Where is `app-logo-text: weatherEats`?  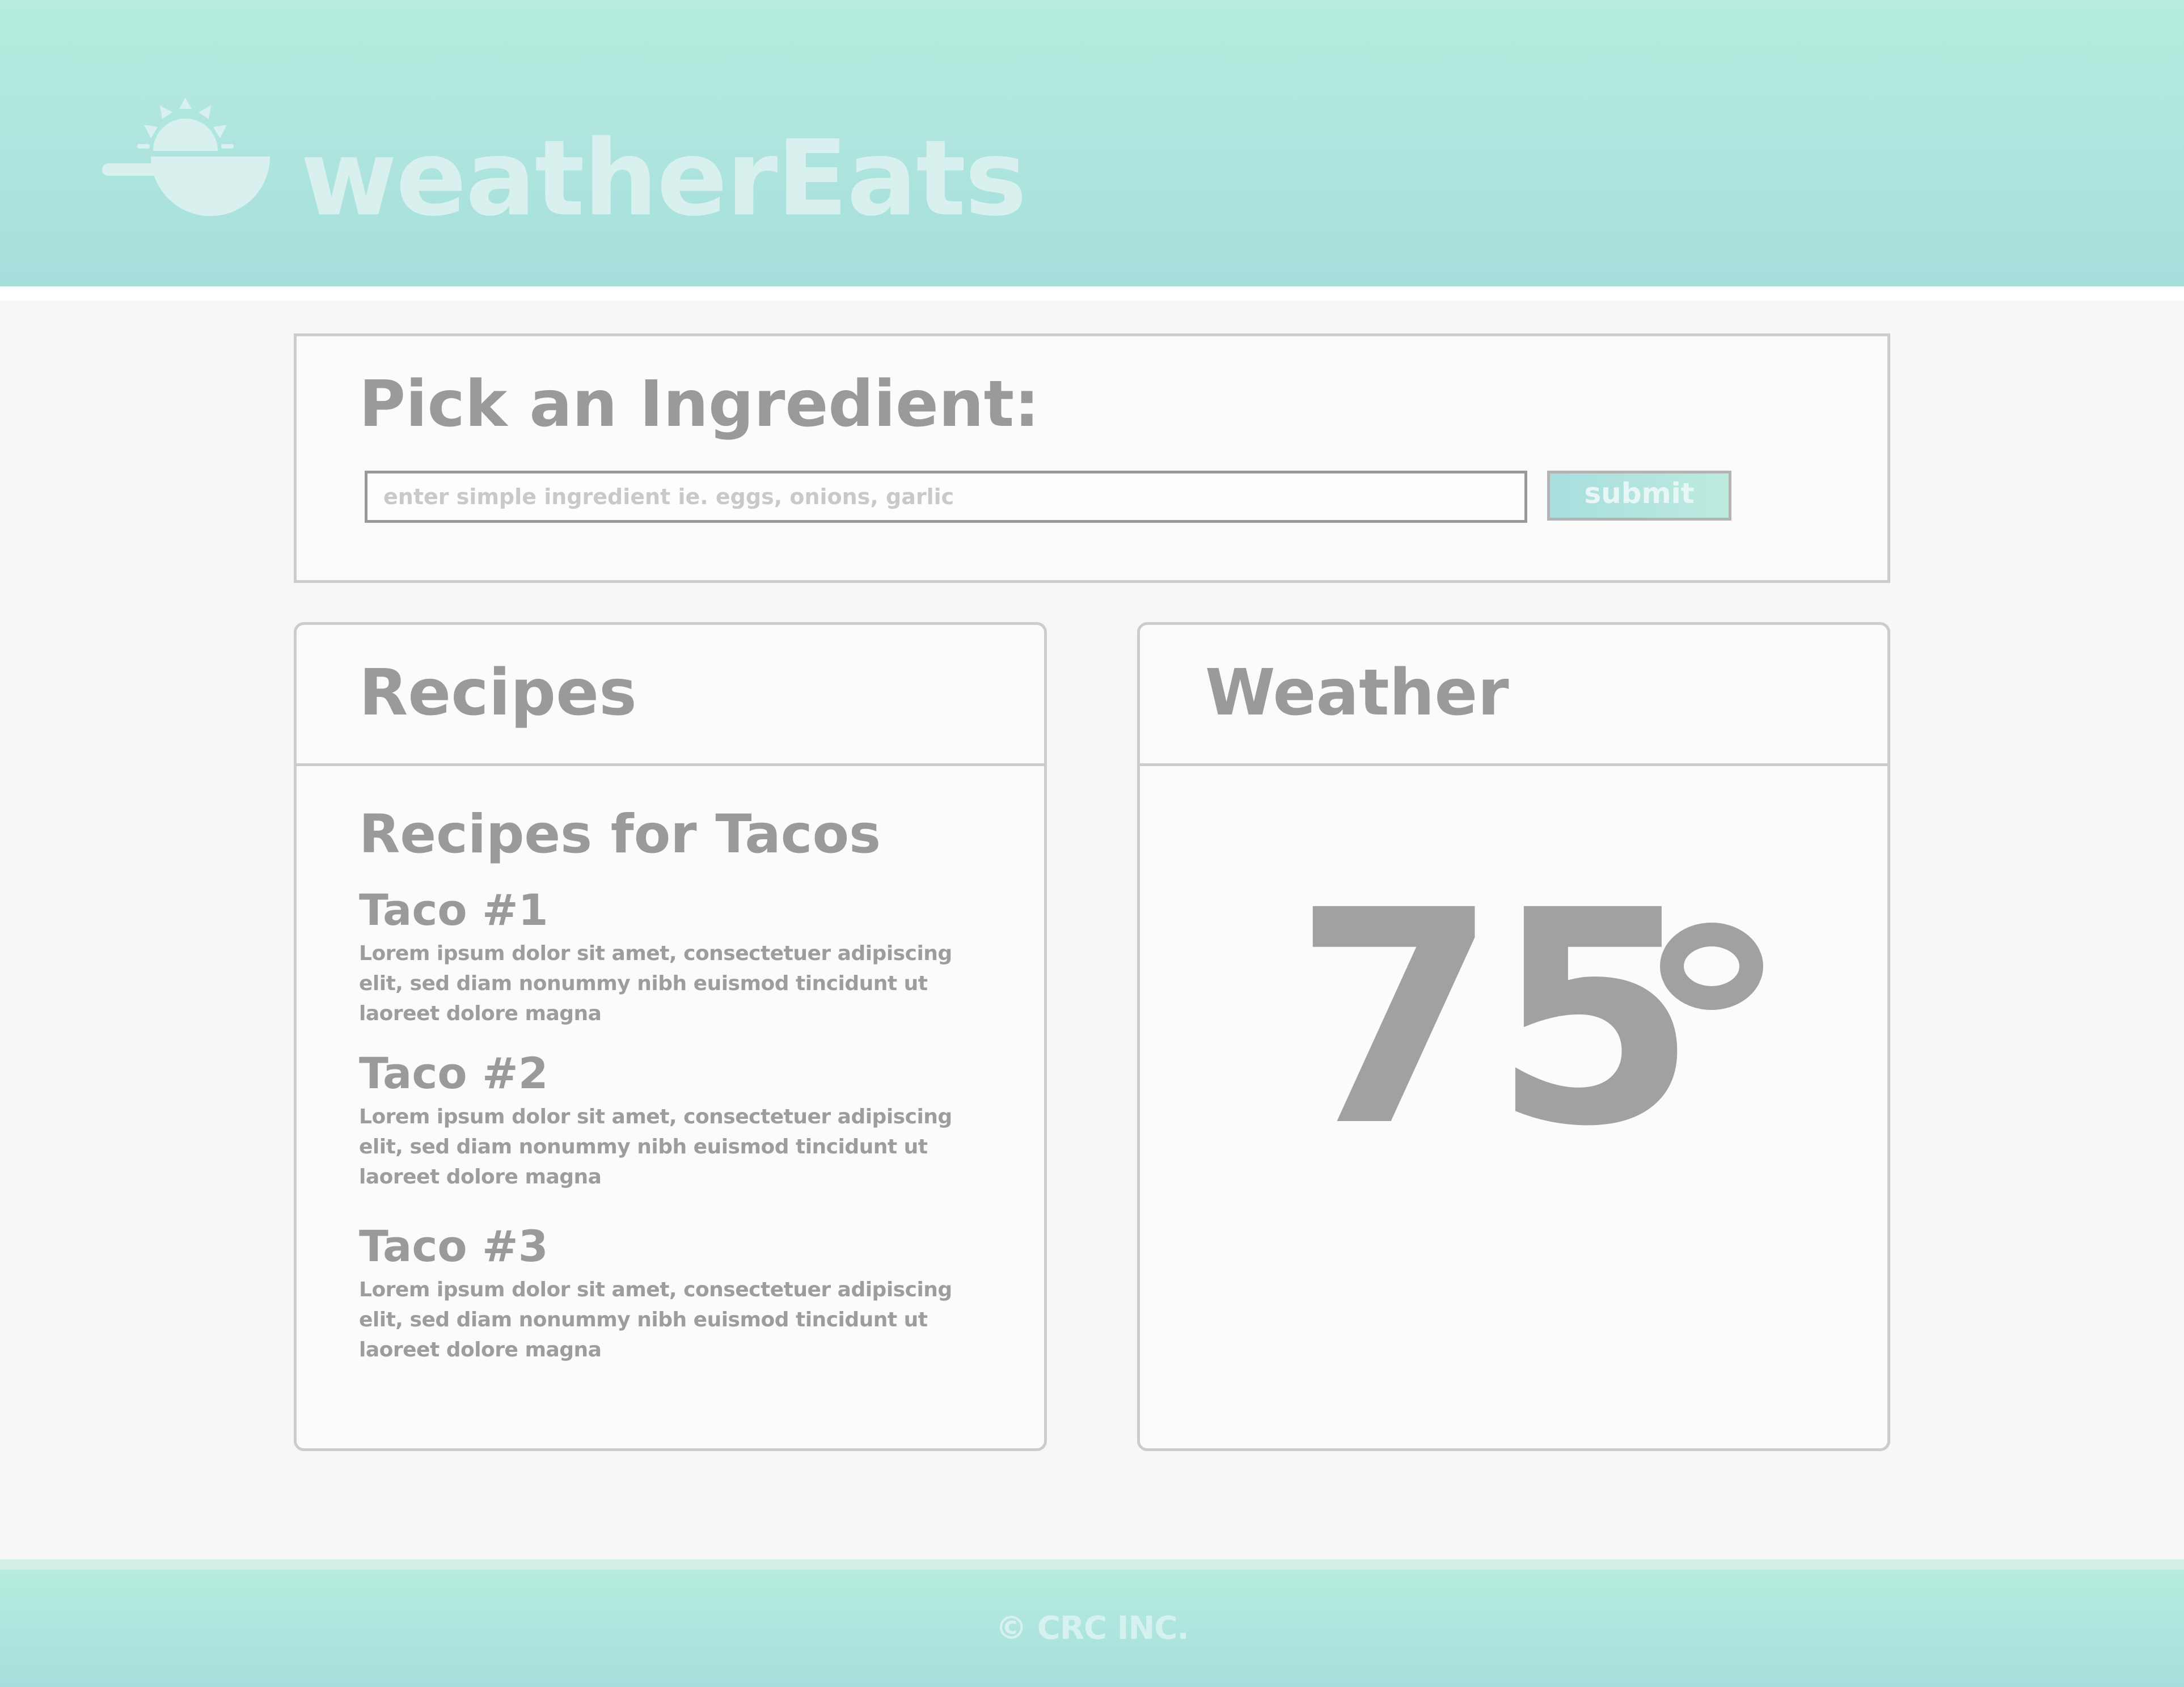 app-logo-text: weatherEats is located at coordinates (664, 178).